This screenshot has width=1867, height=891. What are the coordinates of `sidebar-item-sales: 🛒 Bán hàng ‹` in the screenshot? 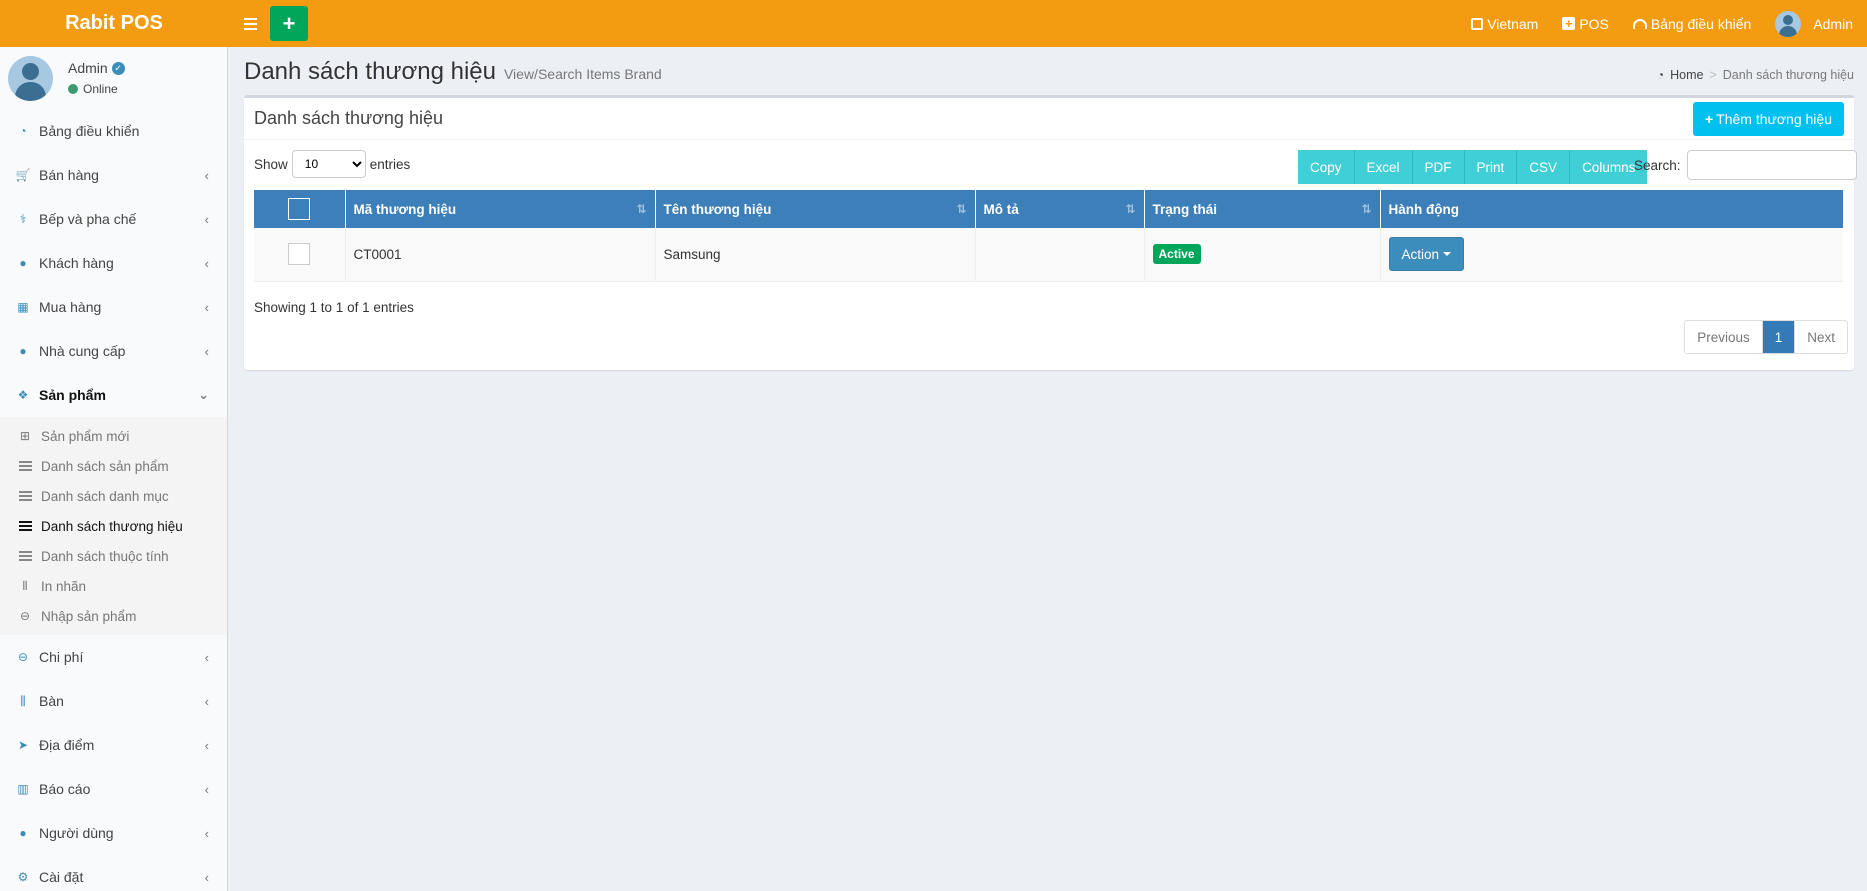 It's located at (113, 175).